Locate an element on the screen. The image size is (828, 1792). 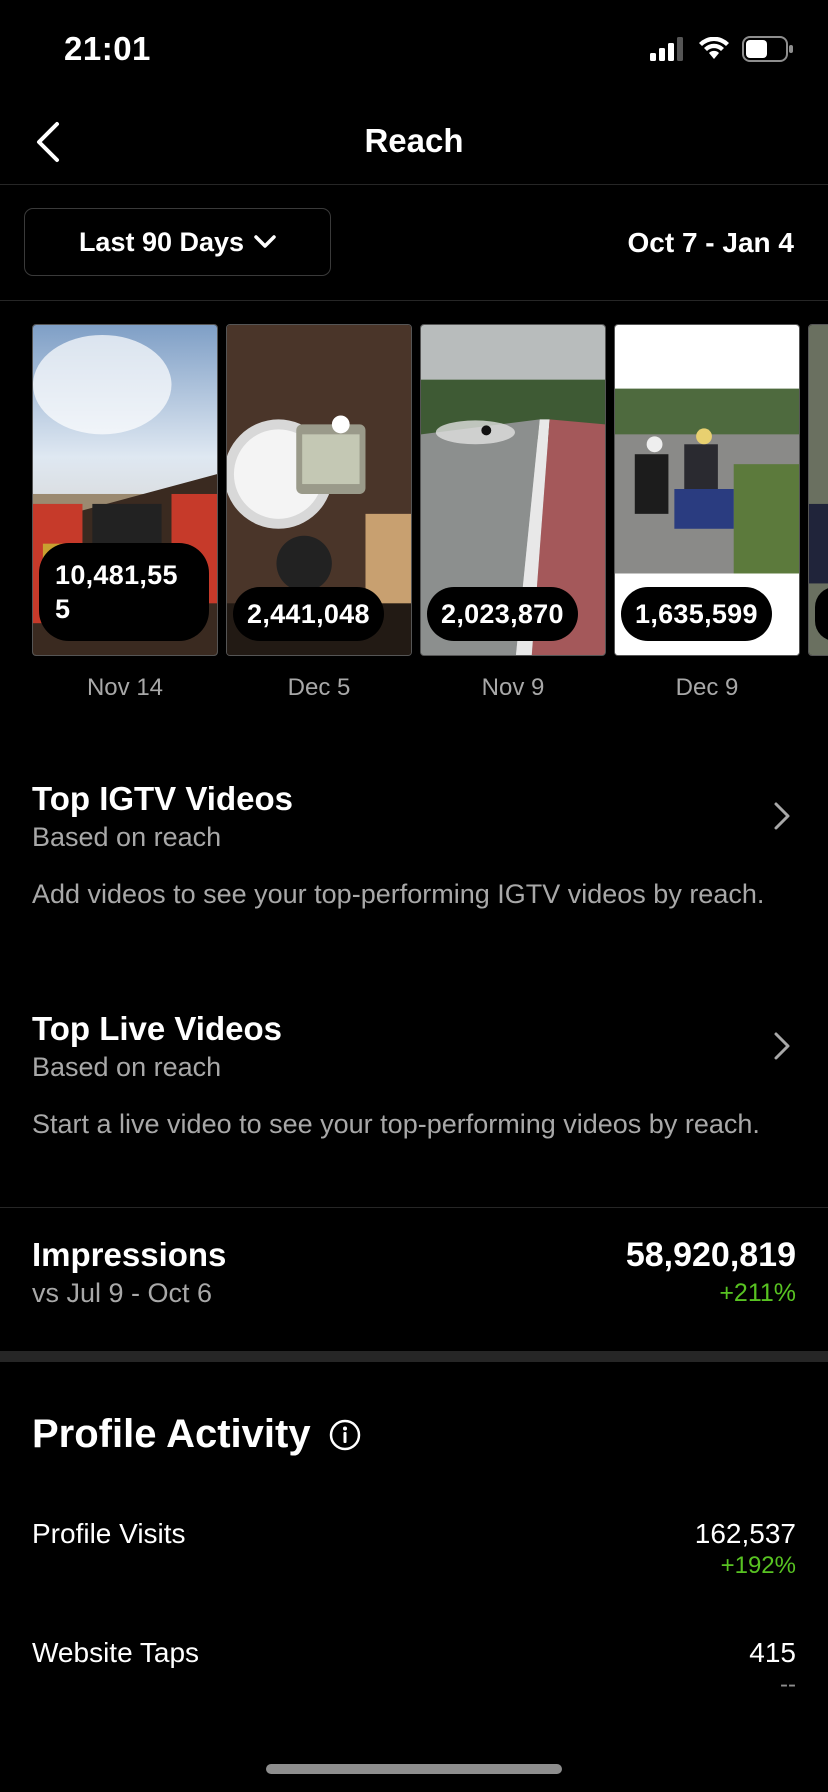
status-bar: 21:01 is located at coordinates (414, 50).